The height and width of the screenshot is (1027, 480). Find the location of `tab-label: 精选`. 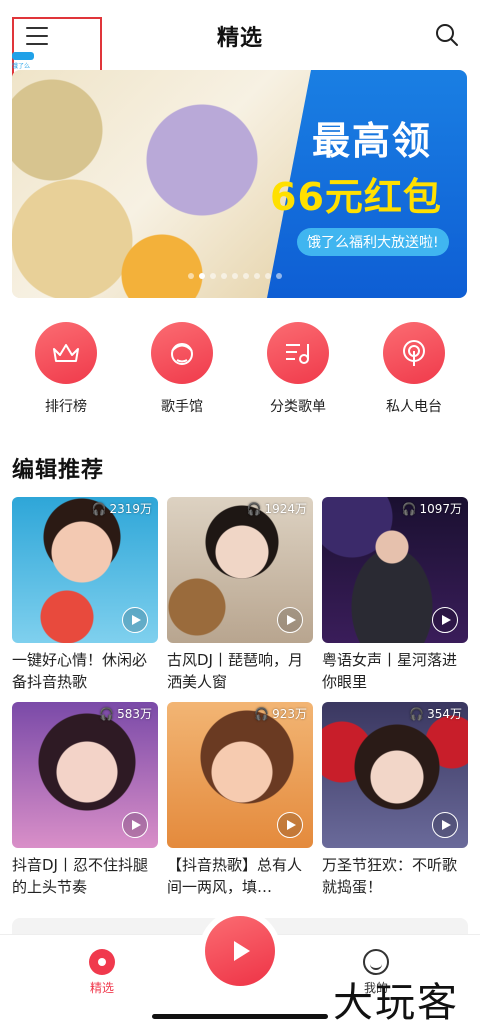

tab-label: 精选 is located at coordinates (101, 988).